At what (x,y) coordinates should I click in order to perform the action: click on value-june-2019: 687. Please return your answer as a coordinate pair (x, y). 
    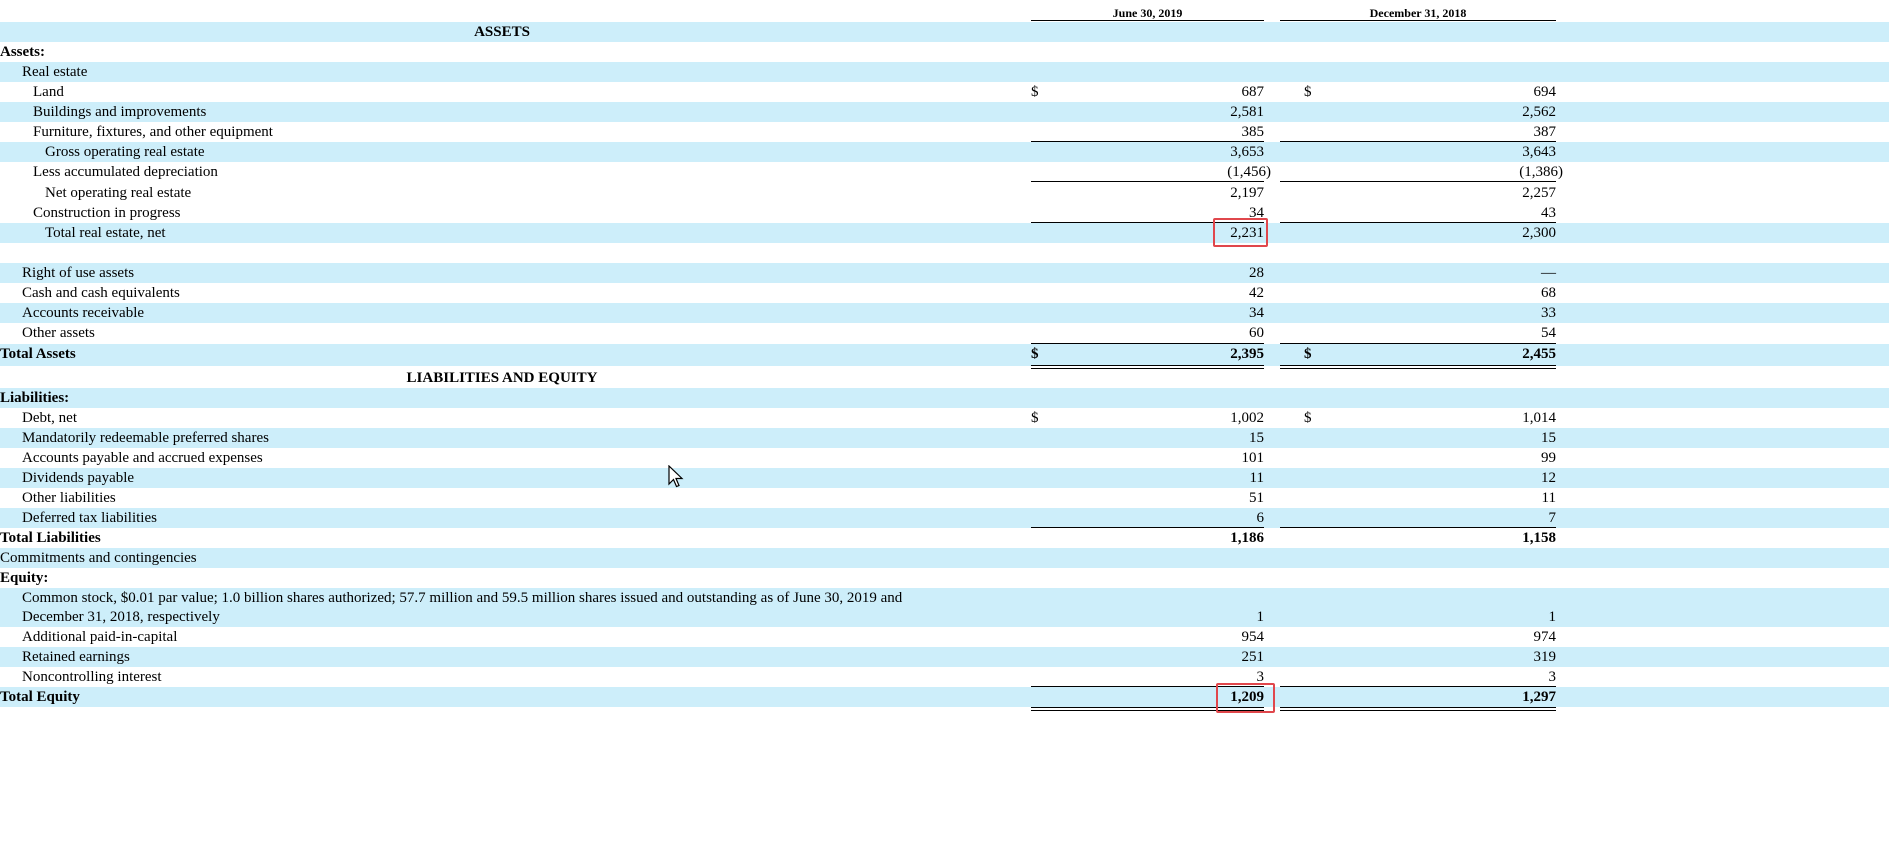
    Looking at the image, I should click on (1253, 92).